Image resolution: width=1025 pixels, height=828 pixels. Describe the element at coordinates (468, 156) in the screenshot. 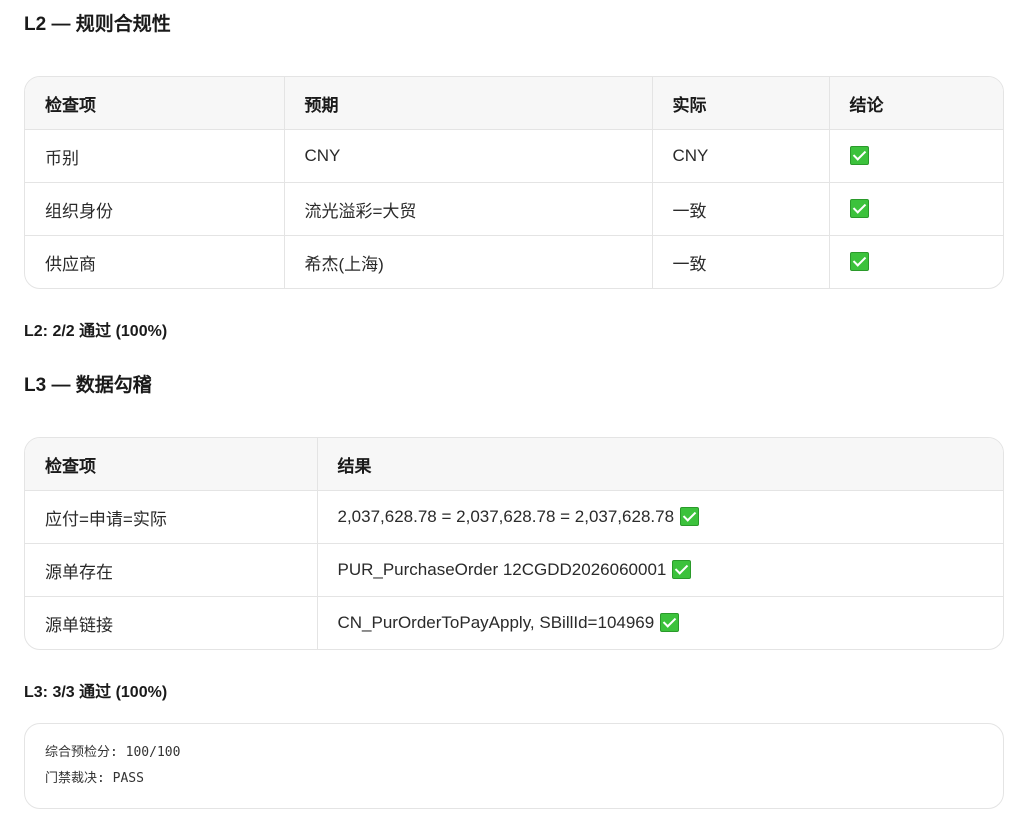

I see `cell-expected: CNY` at that location.